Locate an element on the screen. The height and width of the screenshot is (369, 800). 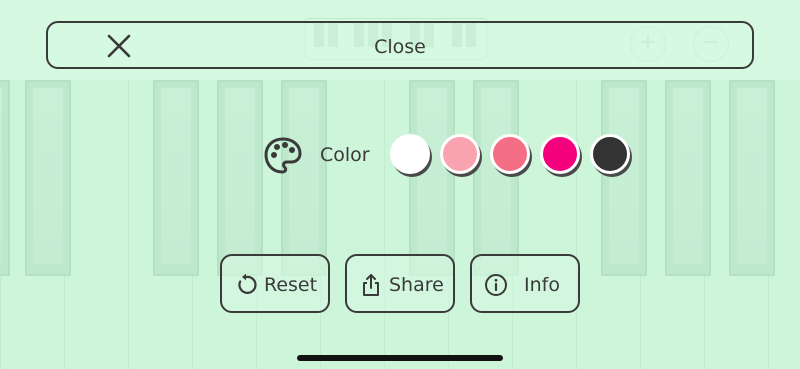
share-button: Share is located at coordinates (400, 283).